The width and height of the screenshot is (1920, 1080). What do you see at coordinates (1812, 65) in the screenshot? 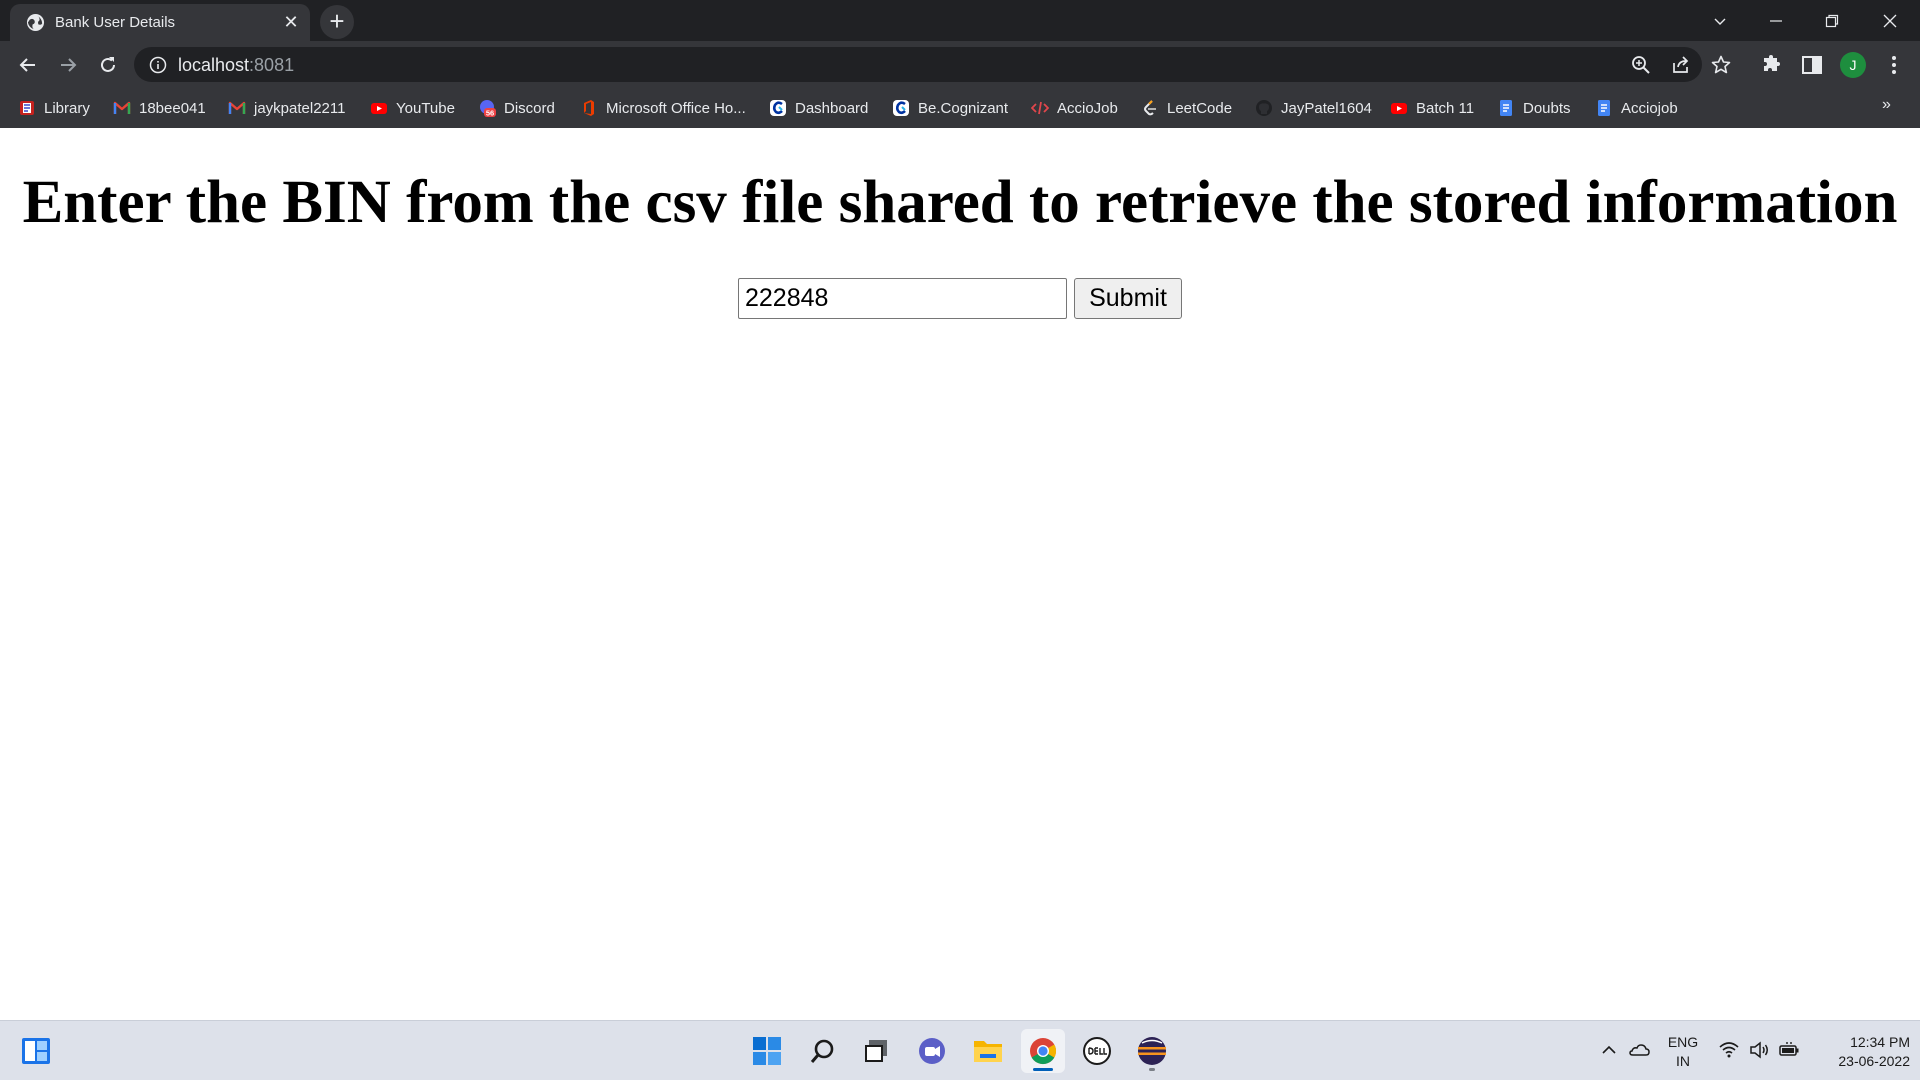
I see `side-panel-icon` at bounding box center [1812, 65].